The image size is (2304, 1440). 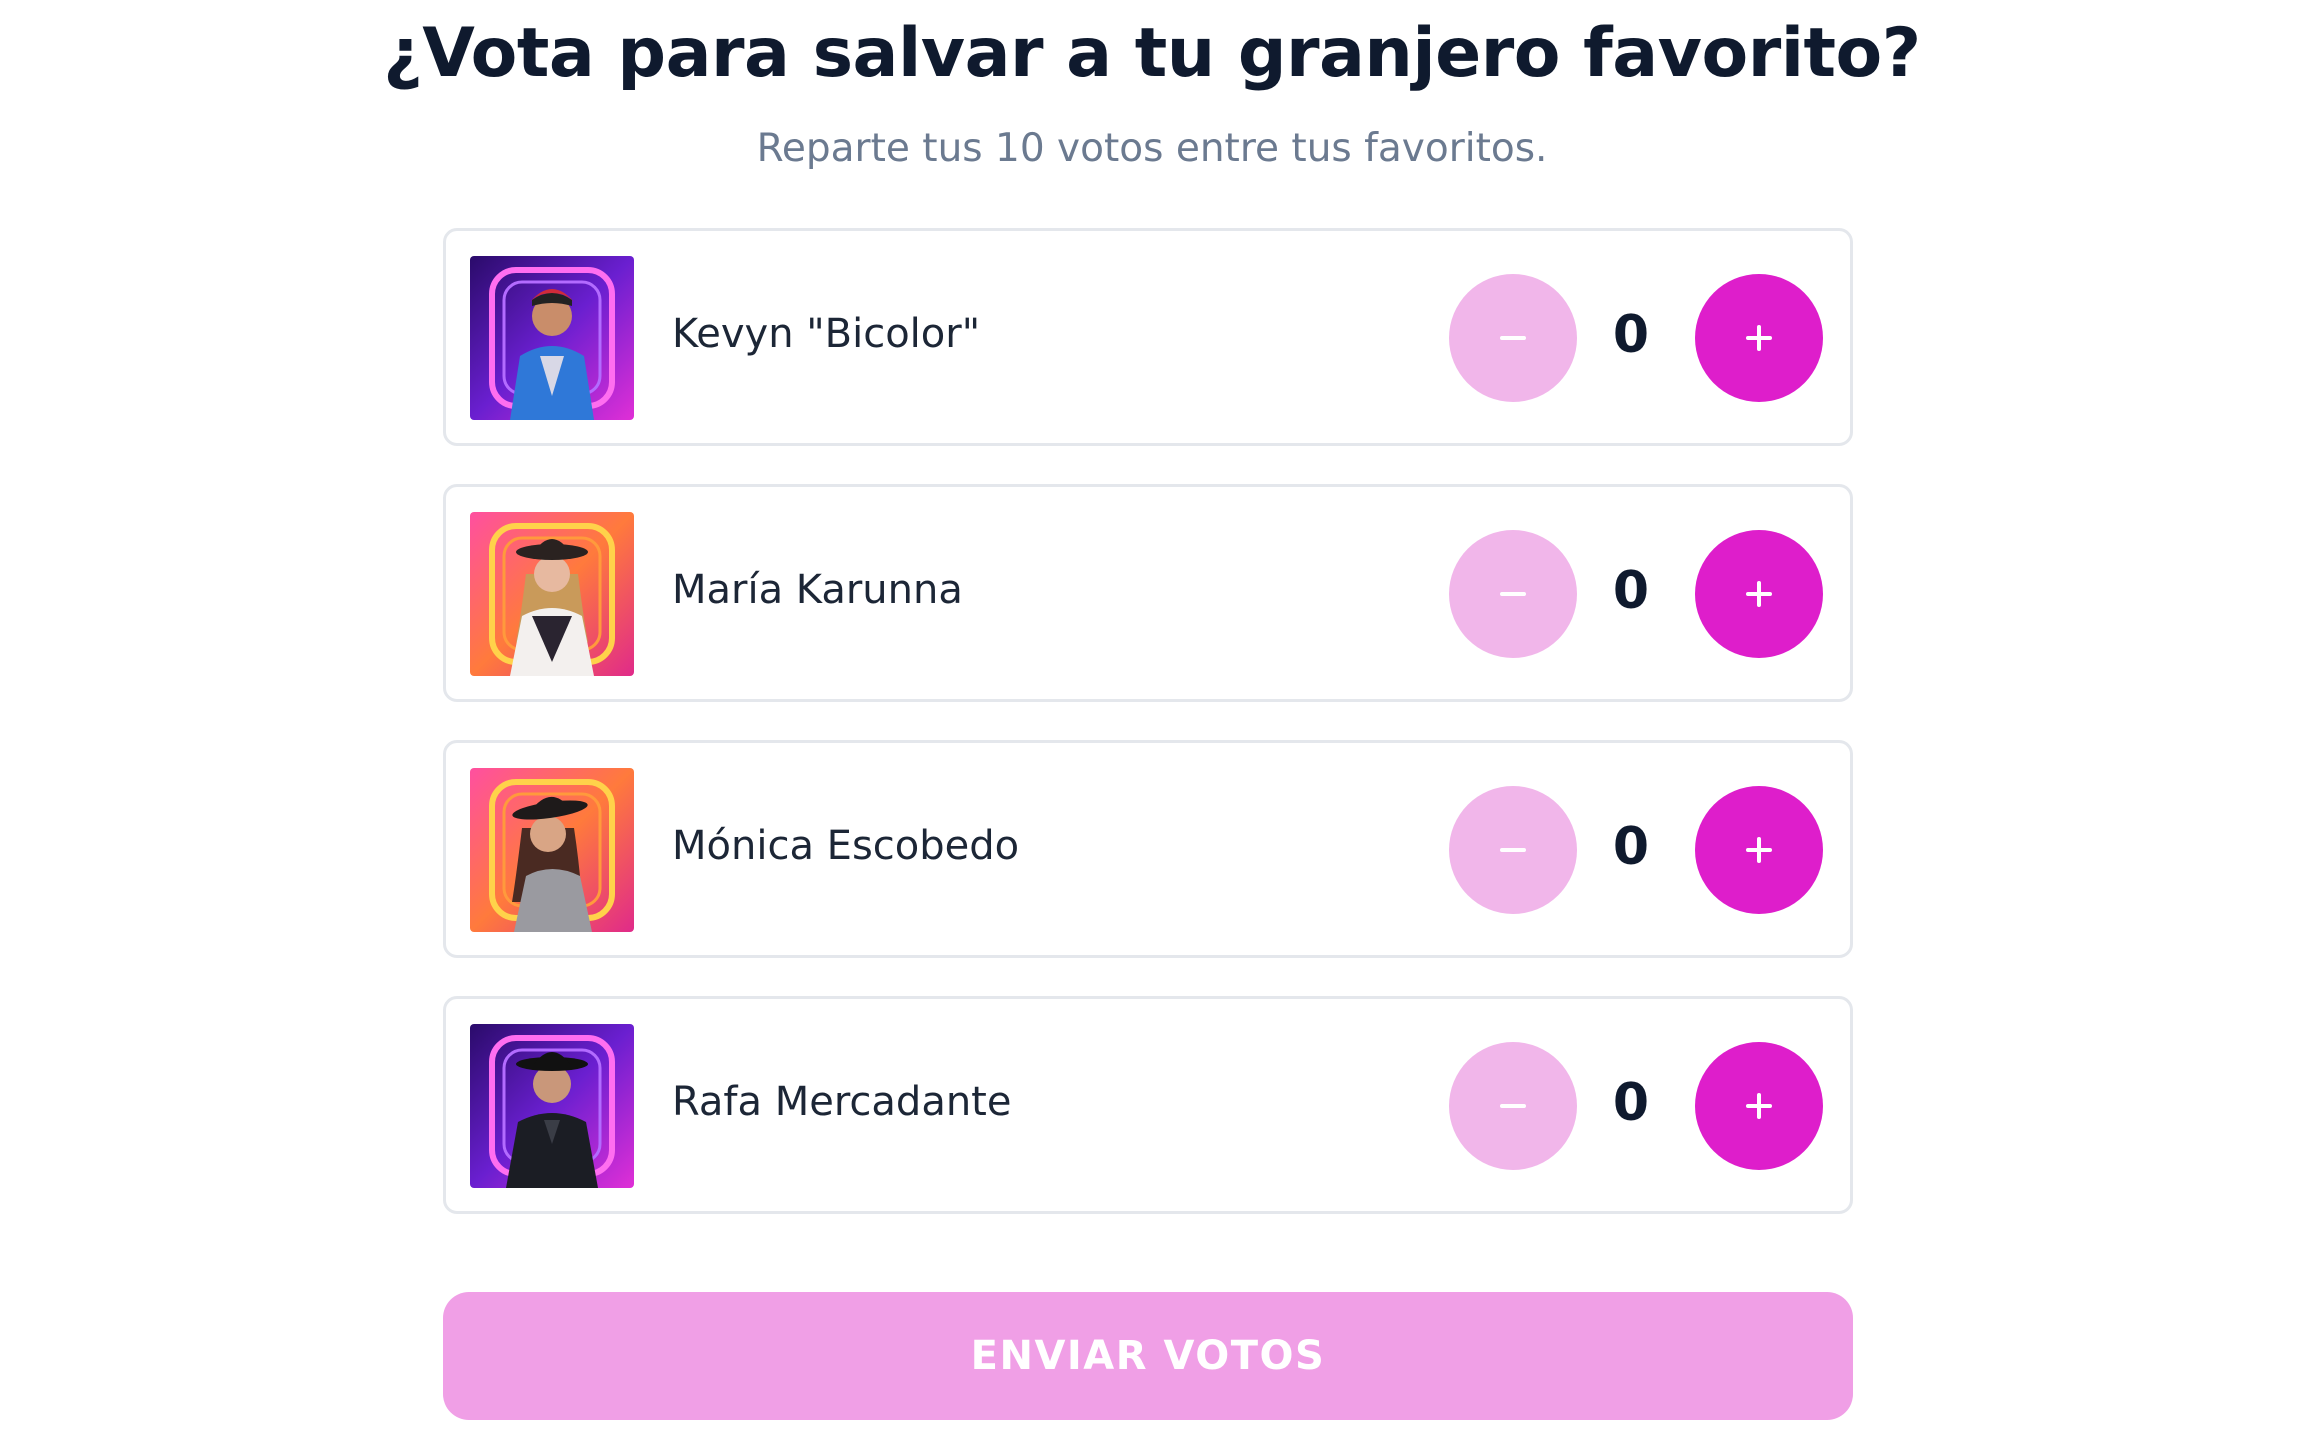 What do you see at coordinates (846, 846) in the screenshot?
I see `contestant-name: Mónica Escobedo` at bounding box center [846, 846].